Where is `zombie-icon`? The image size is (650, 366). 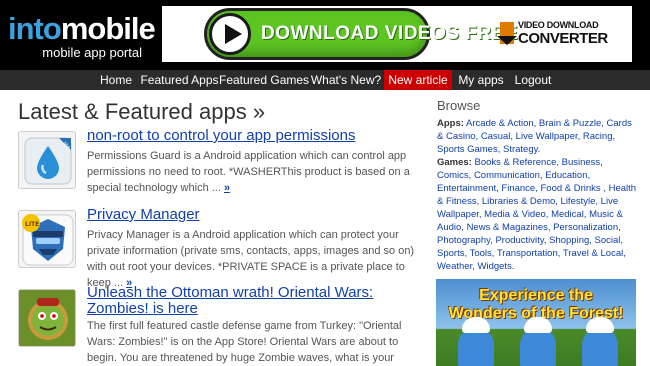
zombie-icon is located at coordinates (47, 318).